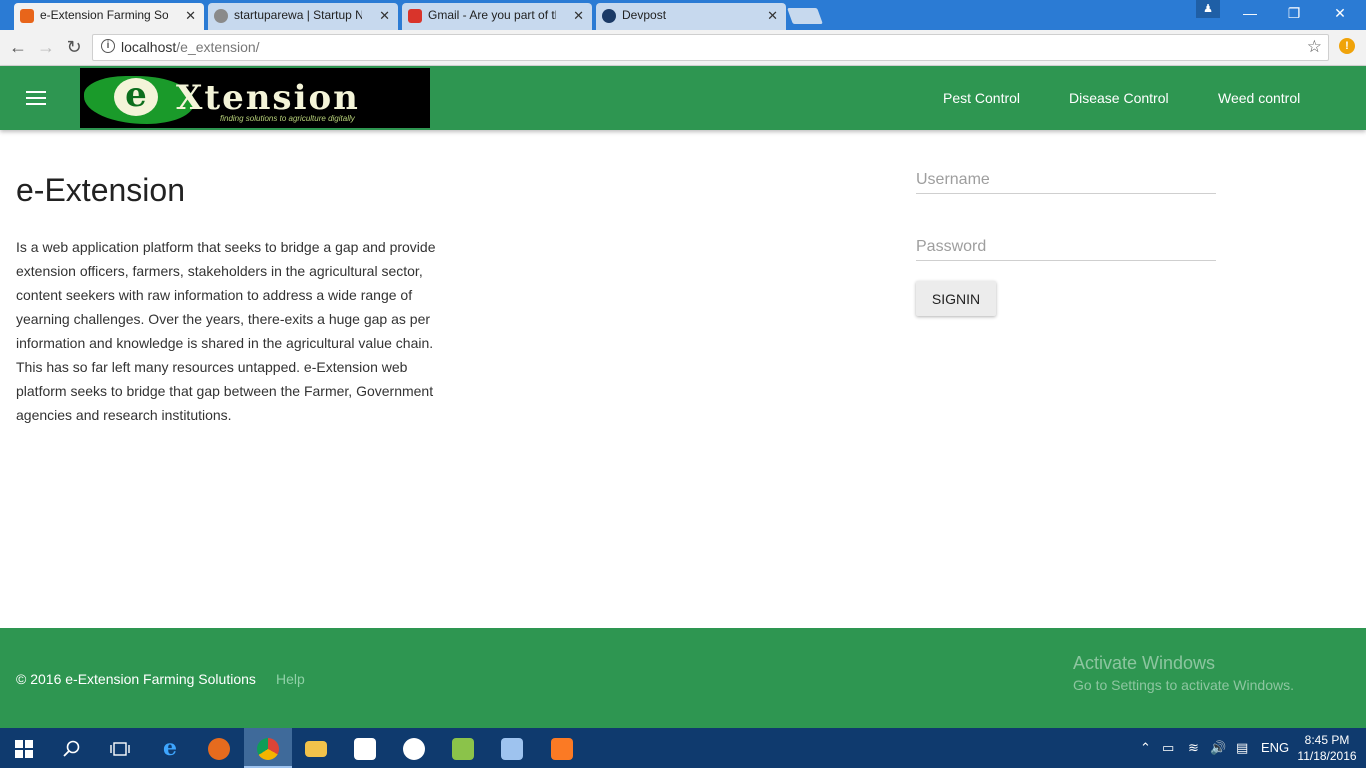  Describe the element at coordinates (27, 16) in the screenshot. I see `xampp-favicon-icon` at that location.